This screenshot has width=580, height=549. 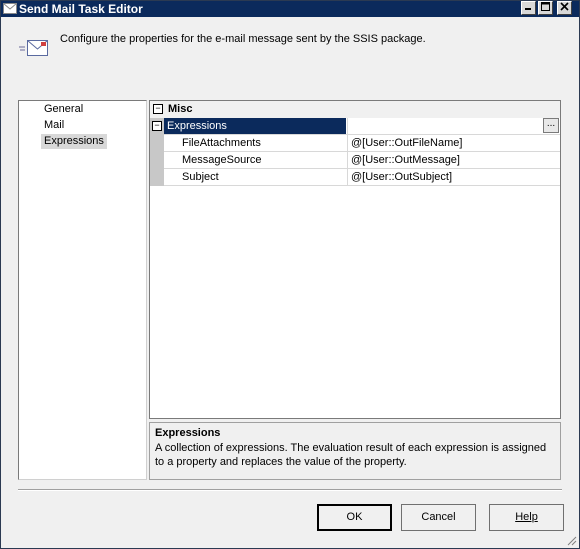 I want to click on description-title: Expressions, so click(x=188, y=433).